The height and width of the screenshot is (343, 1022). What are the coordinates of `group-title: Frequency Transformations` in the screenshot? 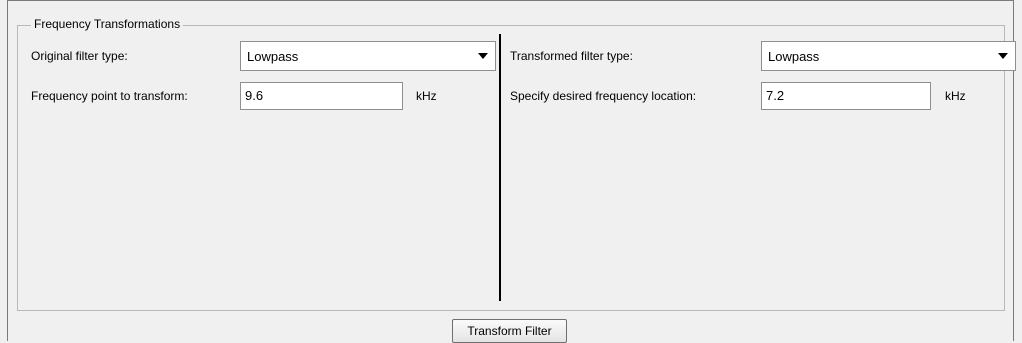 It's located at (107, 24).